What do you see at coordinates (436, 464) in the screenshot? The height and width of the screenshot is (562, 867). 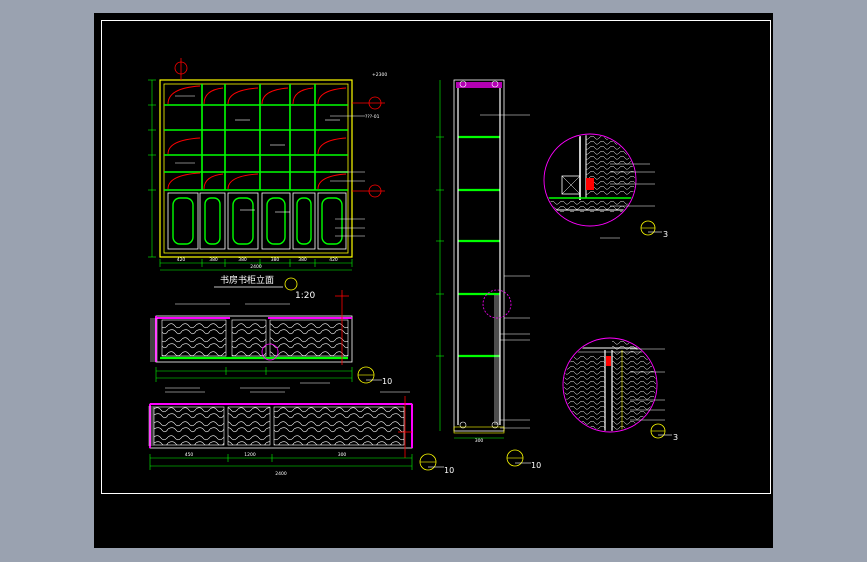 I see `section-marker-lower: 10` at bounding box center [436, 464].